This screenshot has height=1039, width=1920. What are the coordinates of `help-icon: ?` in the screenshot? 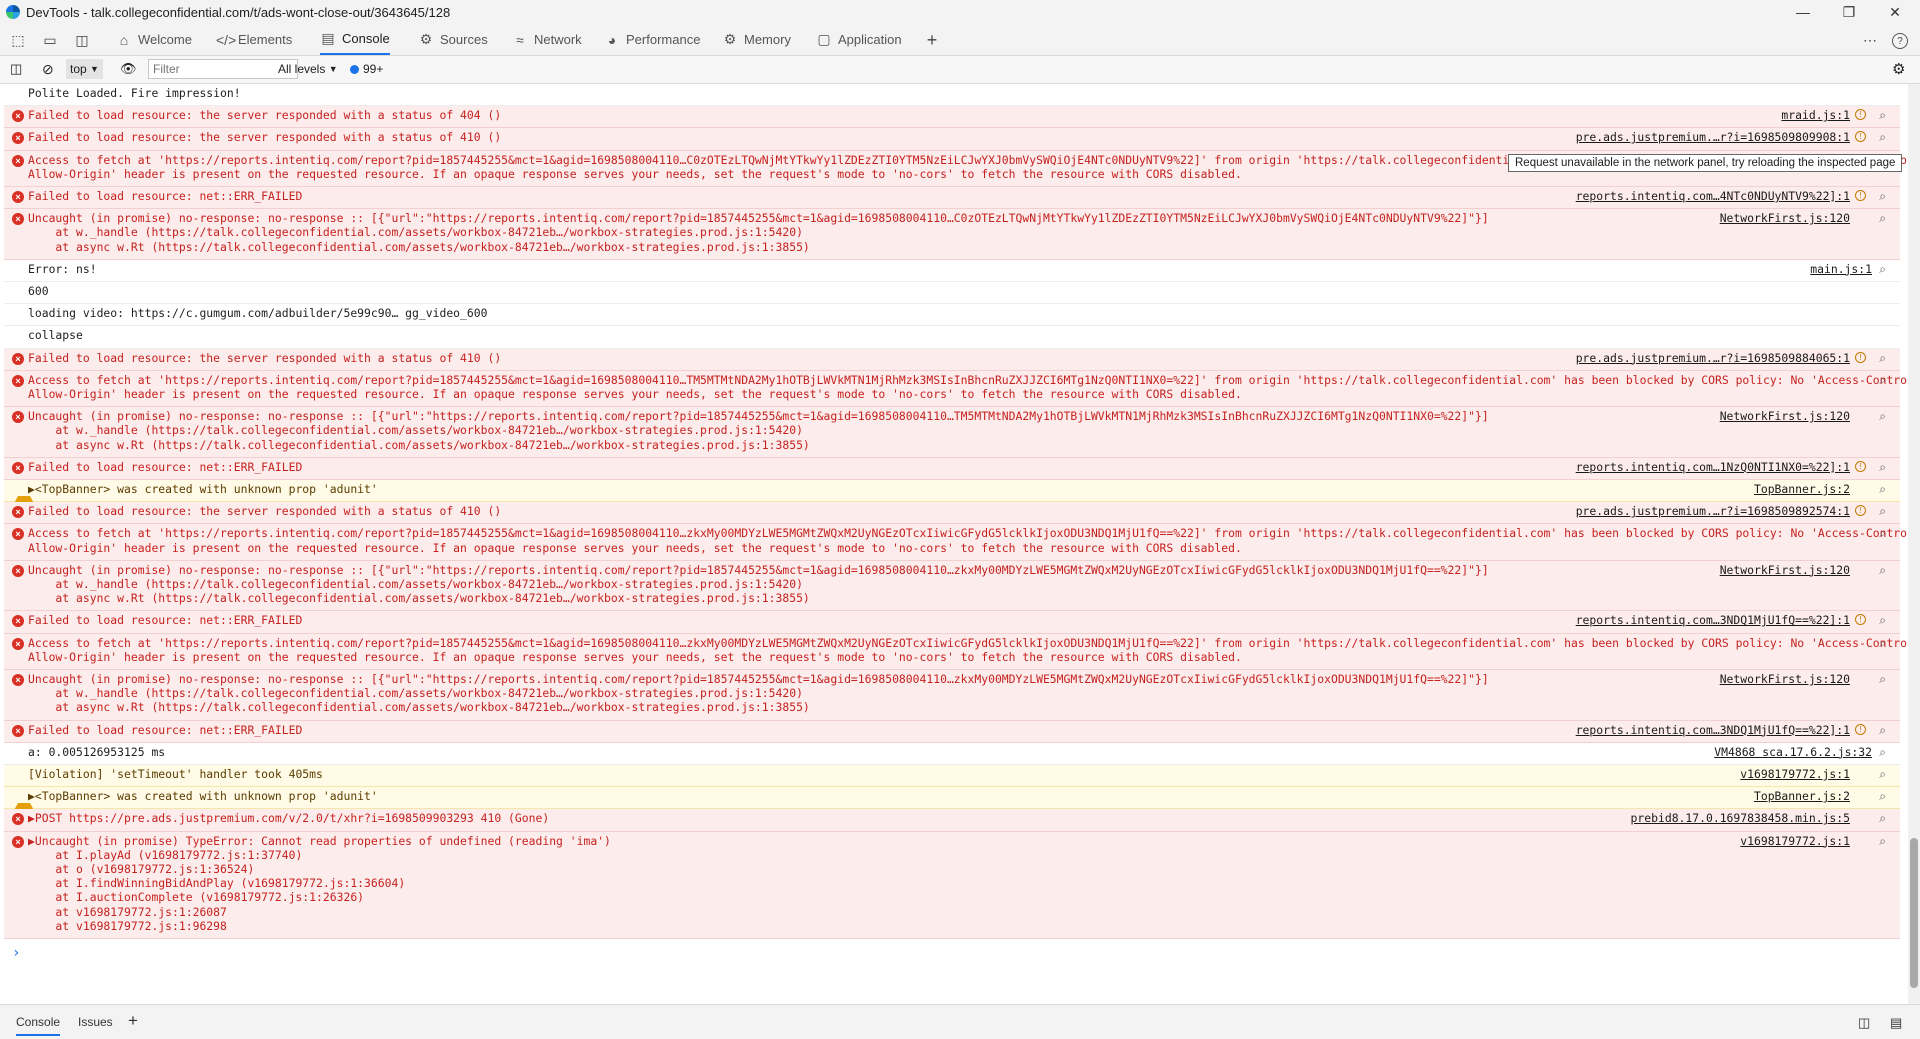 It's located at (1900, 41).